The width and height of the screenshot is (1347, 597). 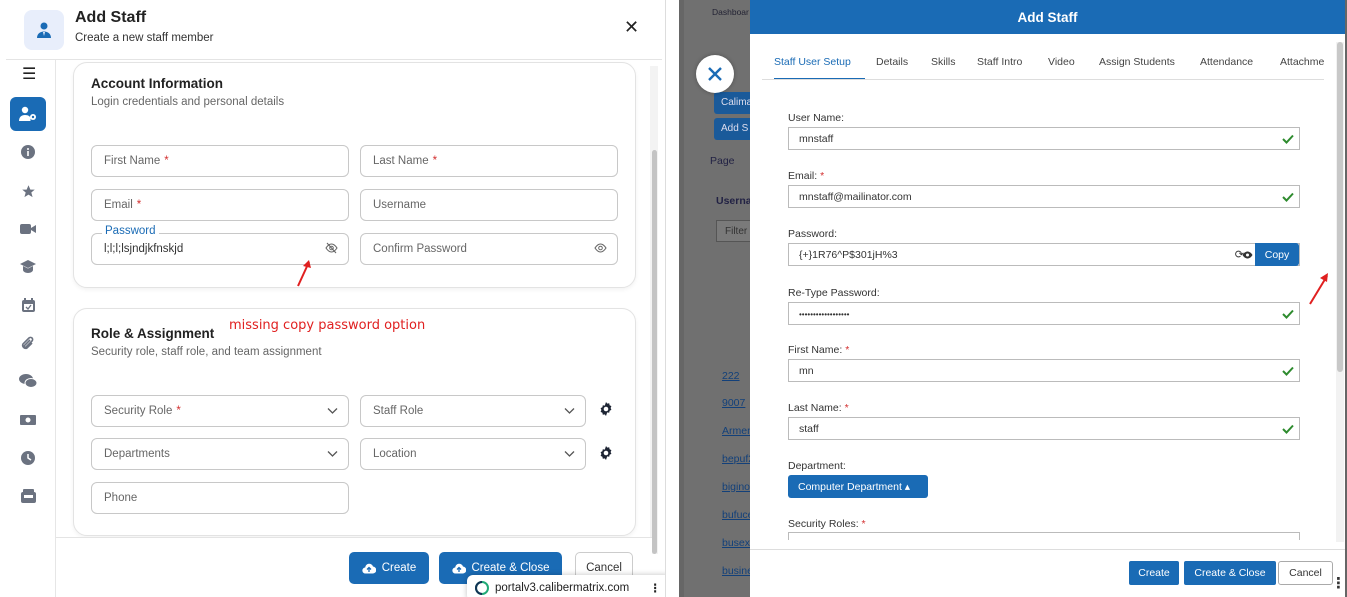 I want to click on eye-slash-icon, so click(x=331, y=249).